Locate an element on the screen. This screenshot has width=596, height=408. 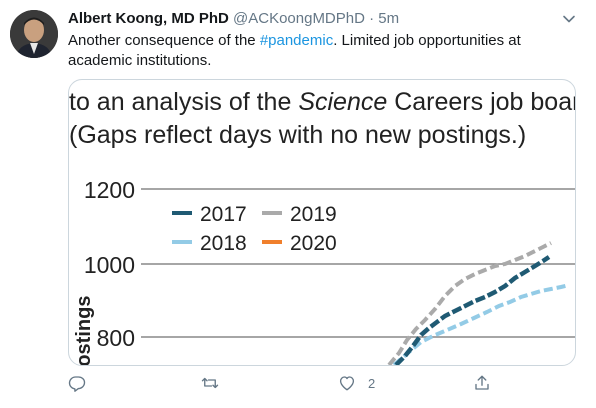
legend-label-2019: 2019 is located at coordinates (313, 214).